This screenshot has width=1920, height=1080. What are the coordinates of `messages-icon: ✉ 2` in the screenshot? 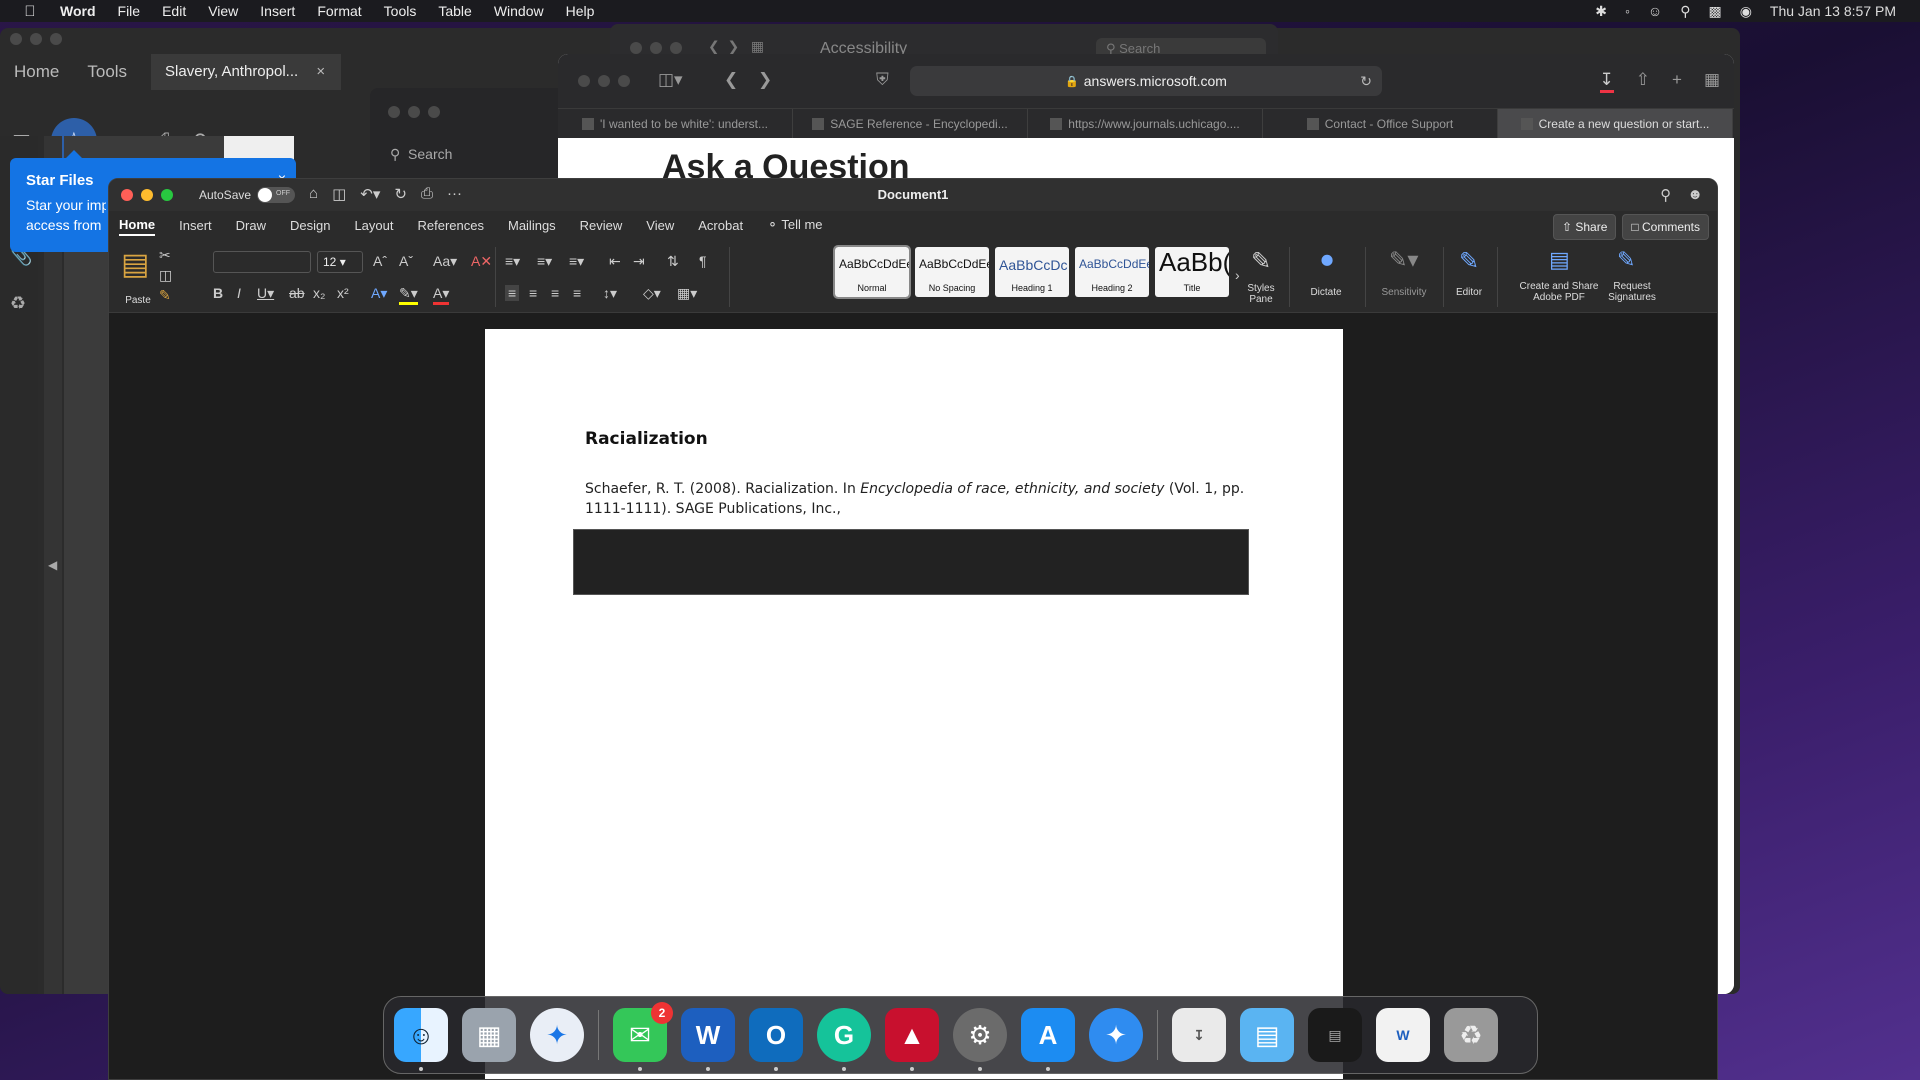 It's located at (643, 1036).